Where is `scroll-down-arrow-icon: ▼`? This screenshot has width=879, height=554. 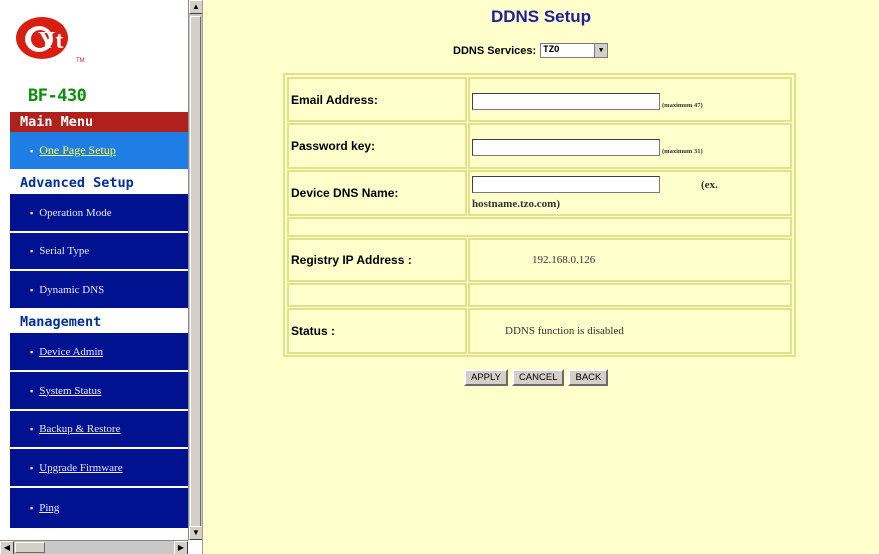
scroll-down-arrow-icon: ▼ is located at coordinates (196, 533).